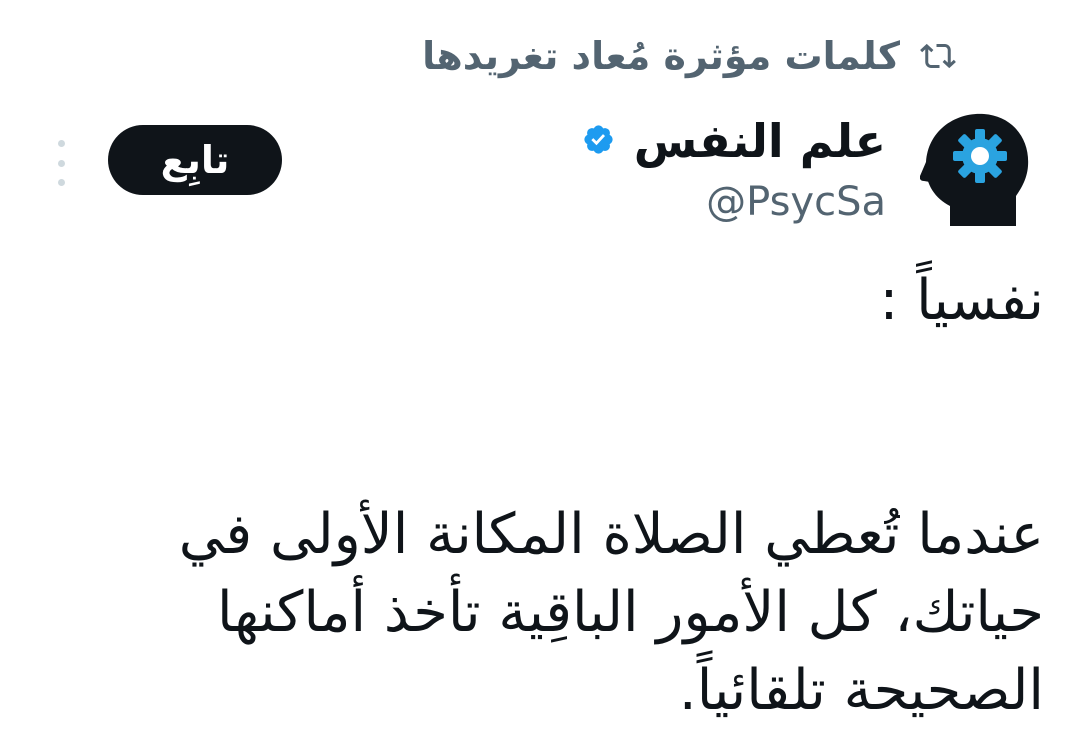  I want to click on author-info: علم النفس @PsycSa, so click(732, 169).